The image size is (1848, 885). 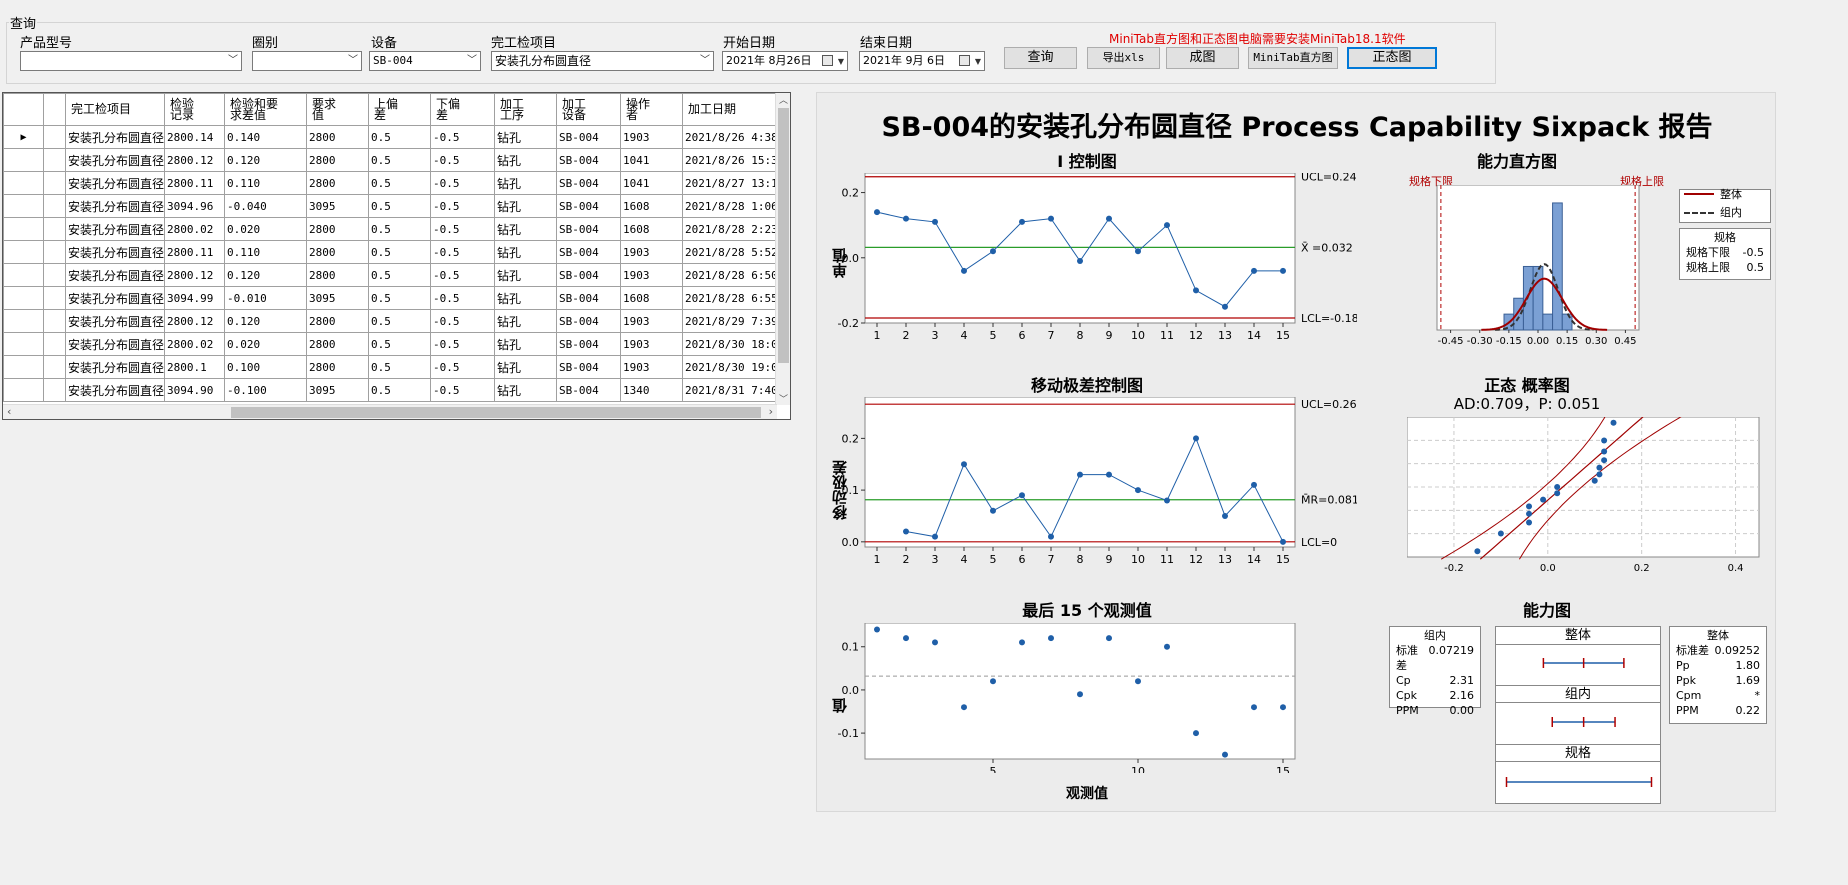 What do you see at coordinates (734, 137) in the screenshot?
I see `table-cell: 2021/8/26 4:38` at bounding box center [734, 137].